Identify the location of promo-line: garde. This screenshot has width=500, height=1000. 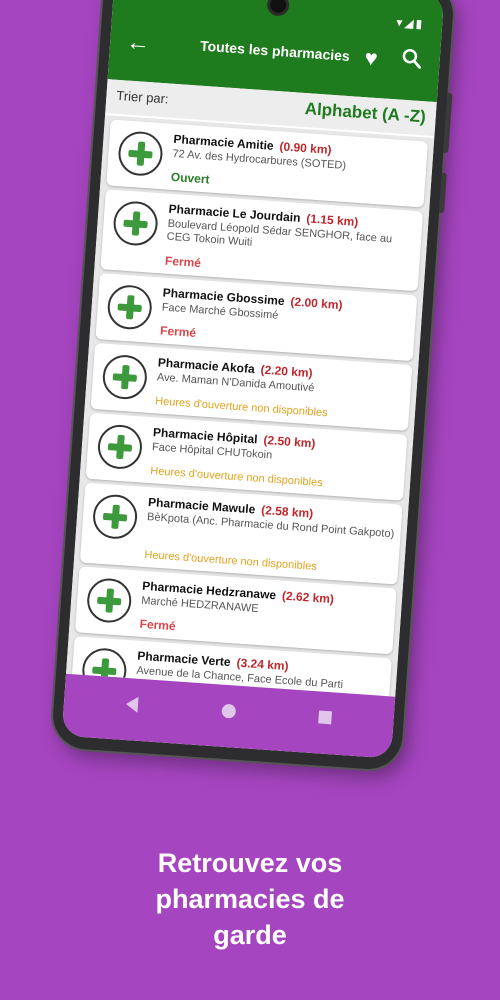
(250, 935).